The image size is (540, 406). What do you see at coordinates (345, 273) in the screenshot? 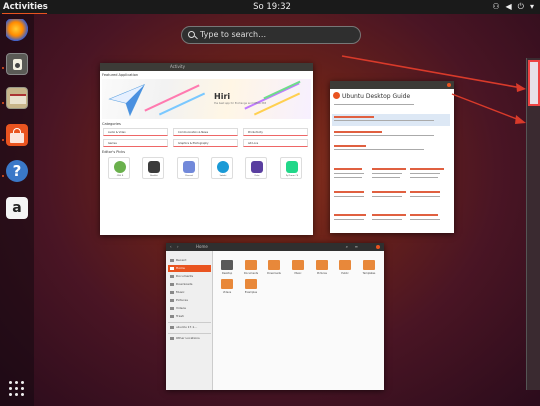
I see `folder-label: Public` at bounding box center [345, 273].